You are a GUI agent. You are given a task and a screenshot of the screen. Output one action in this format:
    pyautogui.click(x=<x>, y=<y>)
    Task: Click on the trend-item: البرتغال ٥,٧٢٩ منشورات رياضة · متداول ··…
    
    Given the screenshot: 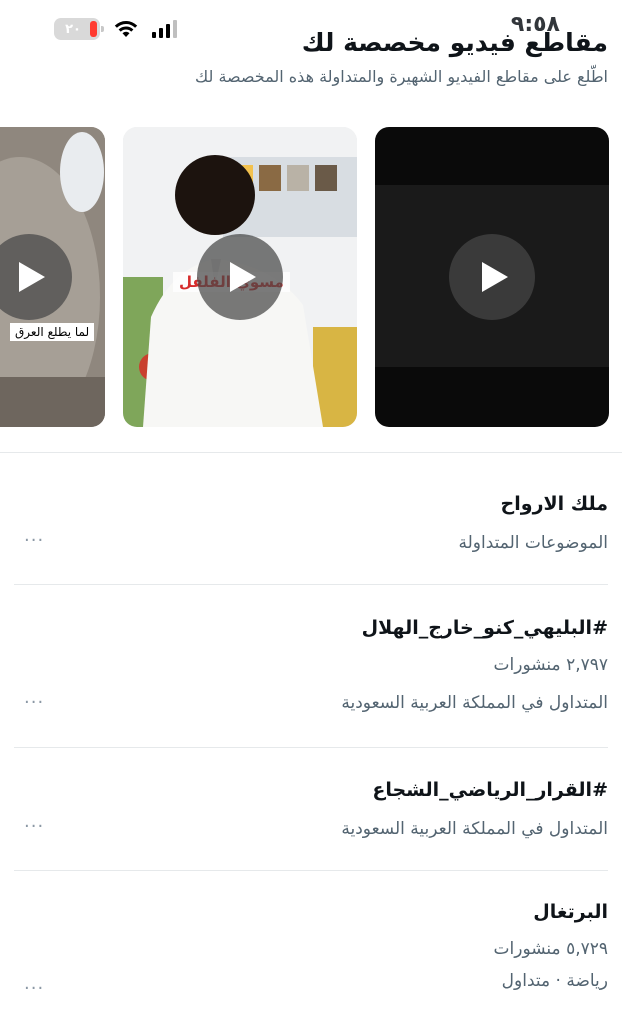 What is the action you would take?
    pyautogui.click(x=311, y=948)
    